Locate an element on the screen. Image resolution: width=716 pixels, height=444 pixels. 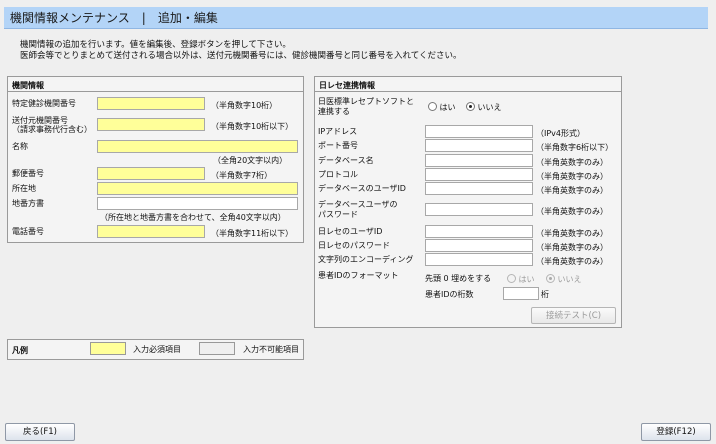
encoding-input is located at coordinates (479, 259).